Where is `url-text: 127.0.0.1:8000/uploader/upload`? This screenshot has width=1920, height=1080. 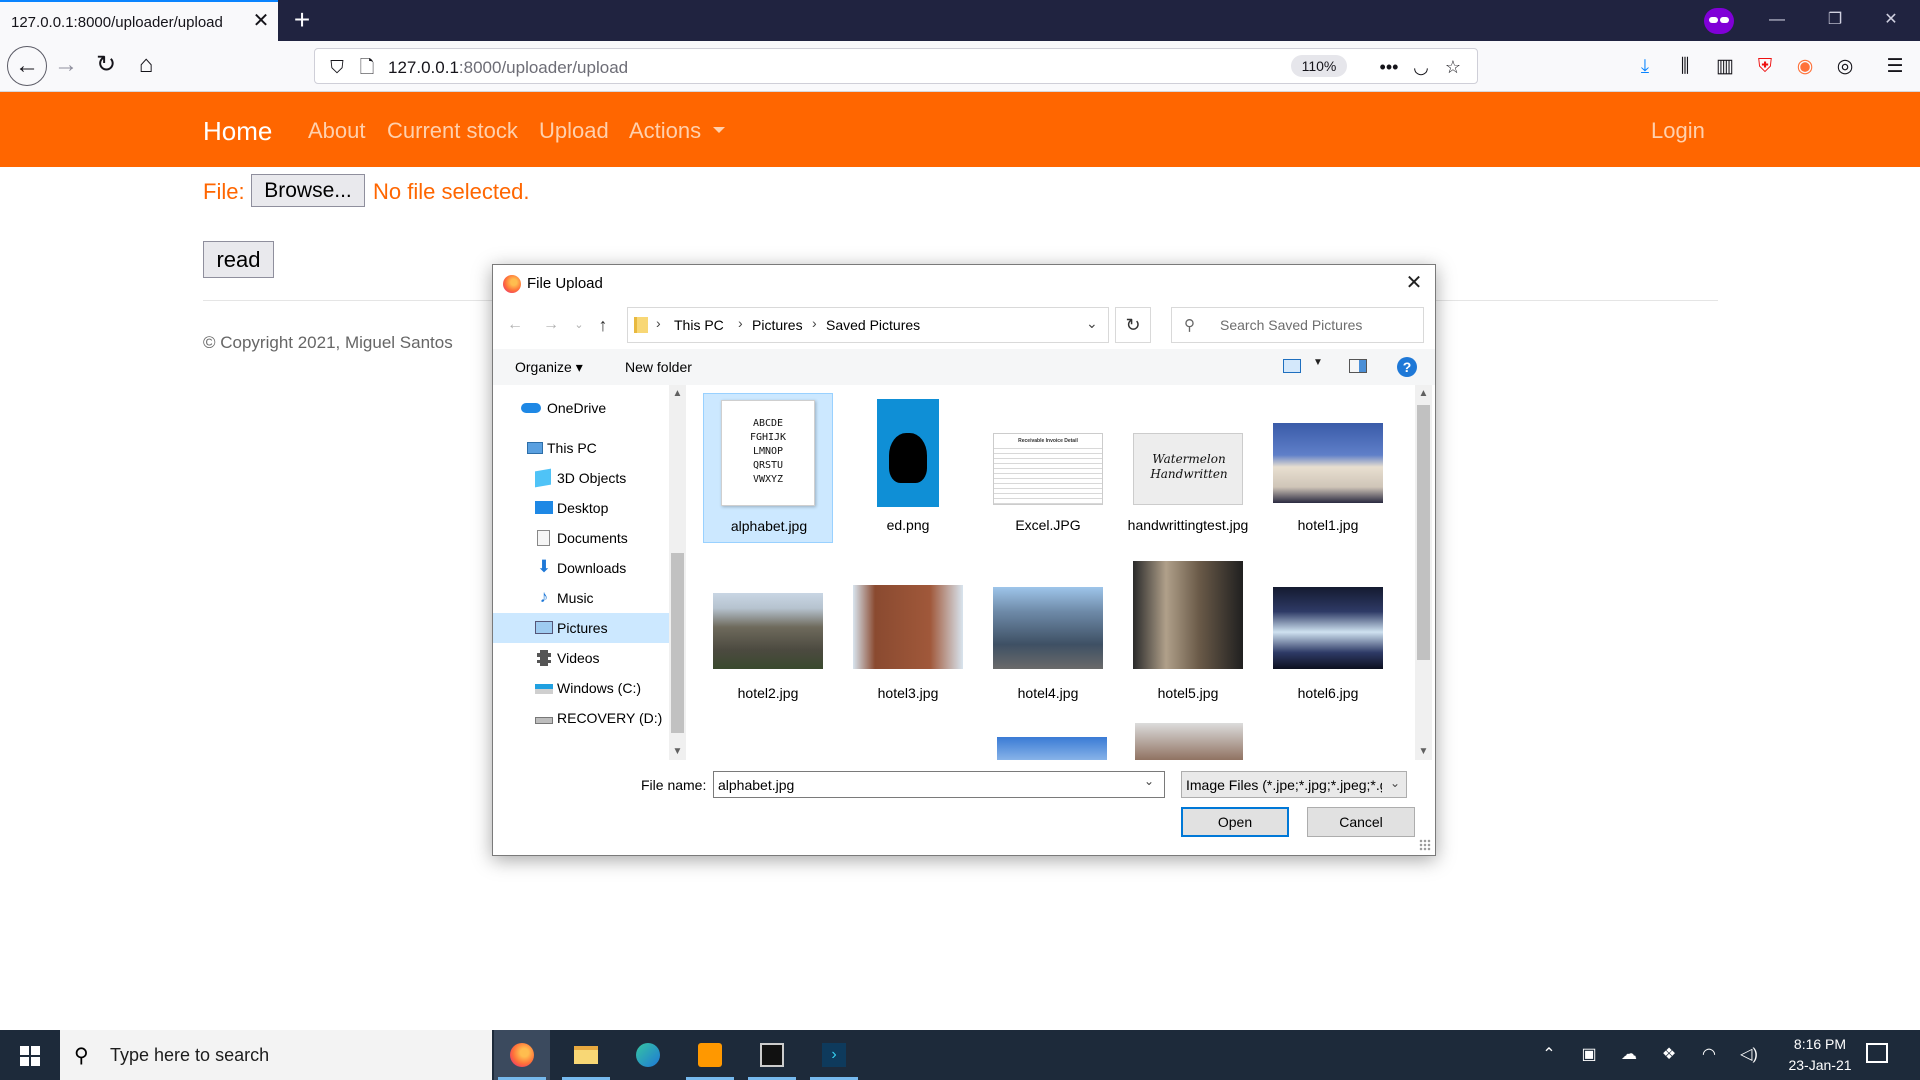 url-text: 127.0.0.1:8000/uploader/upload is located at coordinates (508, 68).